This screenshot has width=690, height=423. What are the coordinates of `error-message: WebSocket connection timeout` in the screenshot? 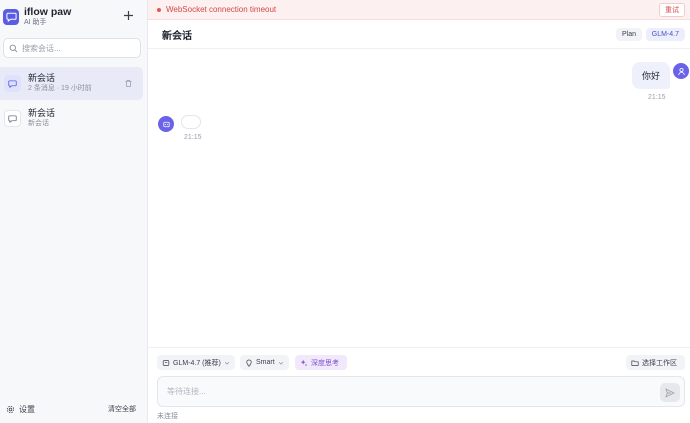 It's located at (221, 9).